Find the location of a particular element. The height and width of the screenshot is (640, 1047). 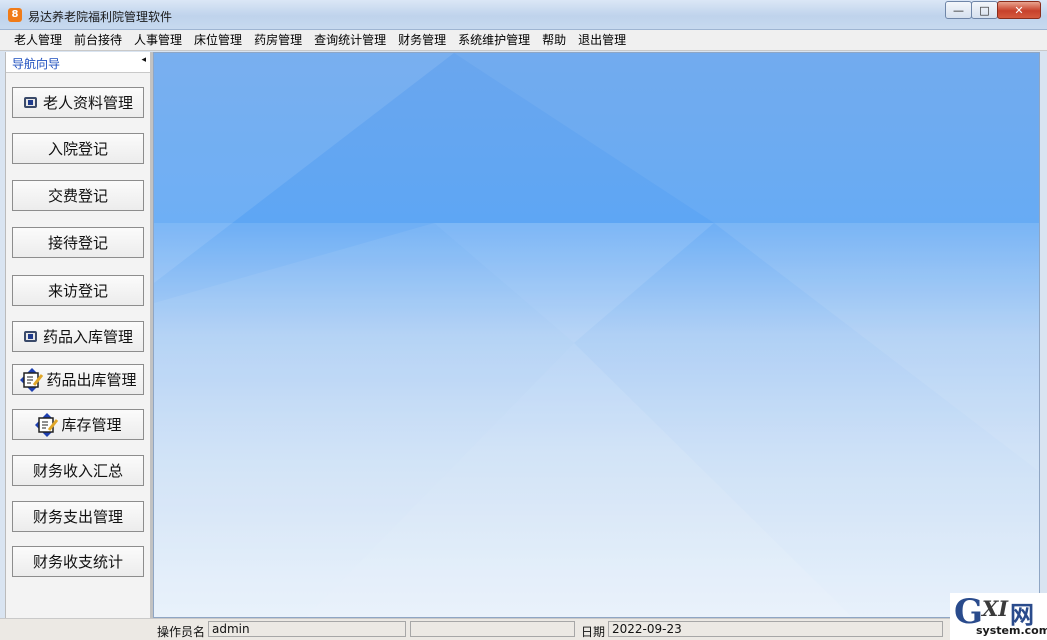

close-button: ✕ is located at coordinates (1019, 10).